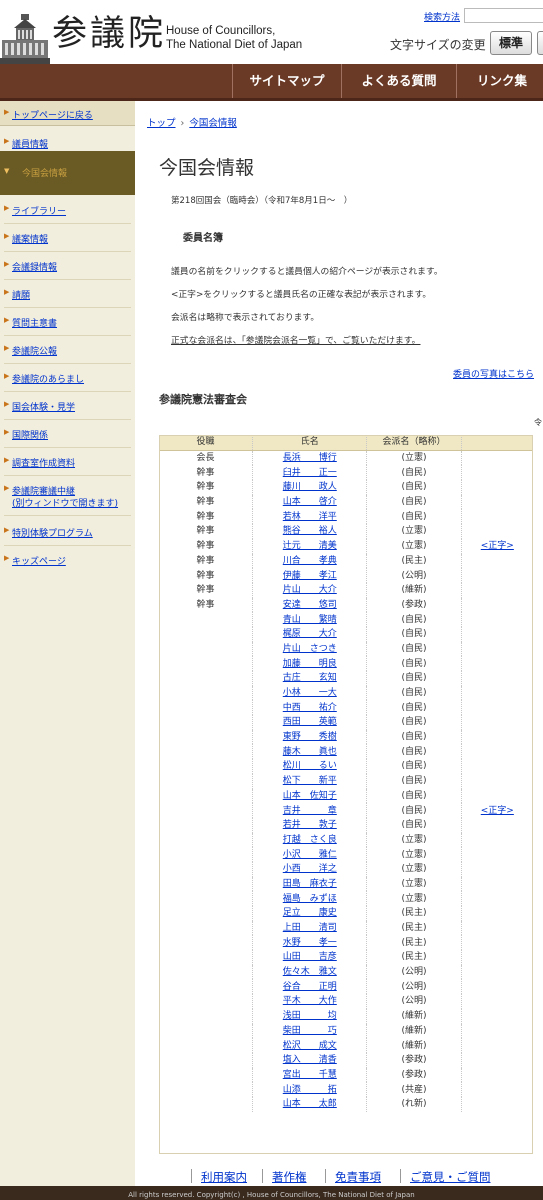 The image size is (543, 1200). Describe the element at coordinates (67, 279) in the screenshot. I see `divider` at that location.